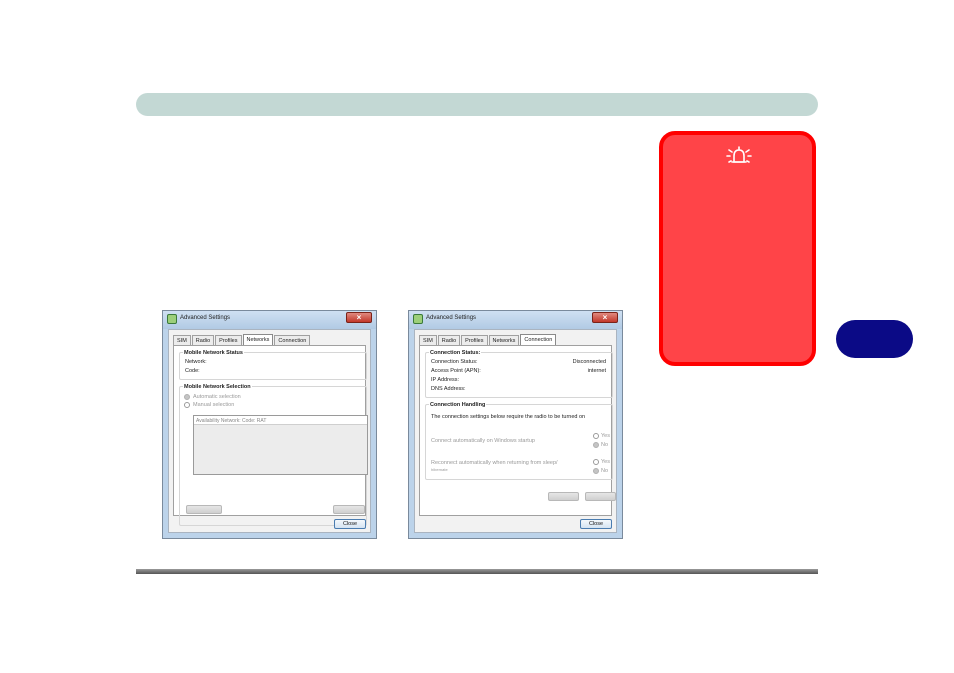  What do you see at coordinates (596, 462) in the screenshot?
I see `sleep-yes-radio` at bounding box center [596, 462].